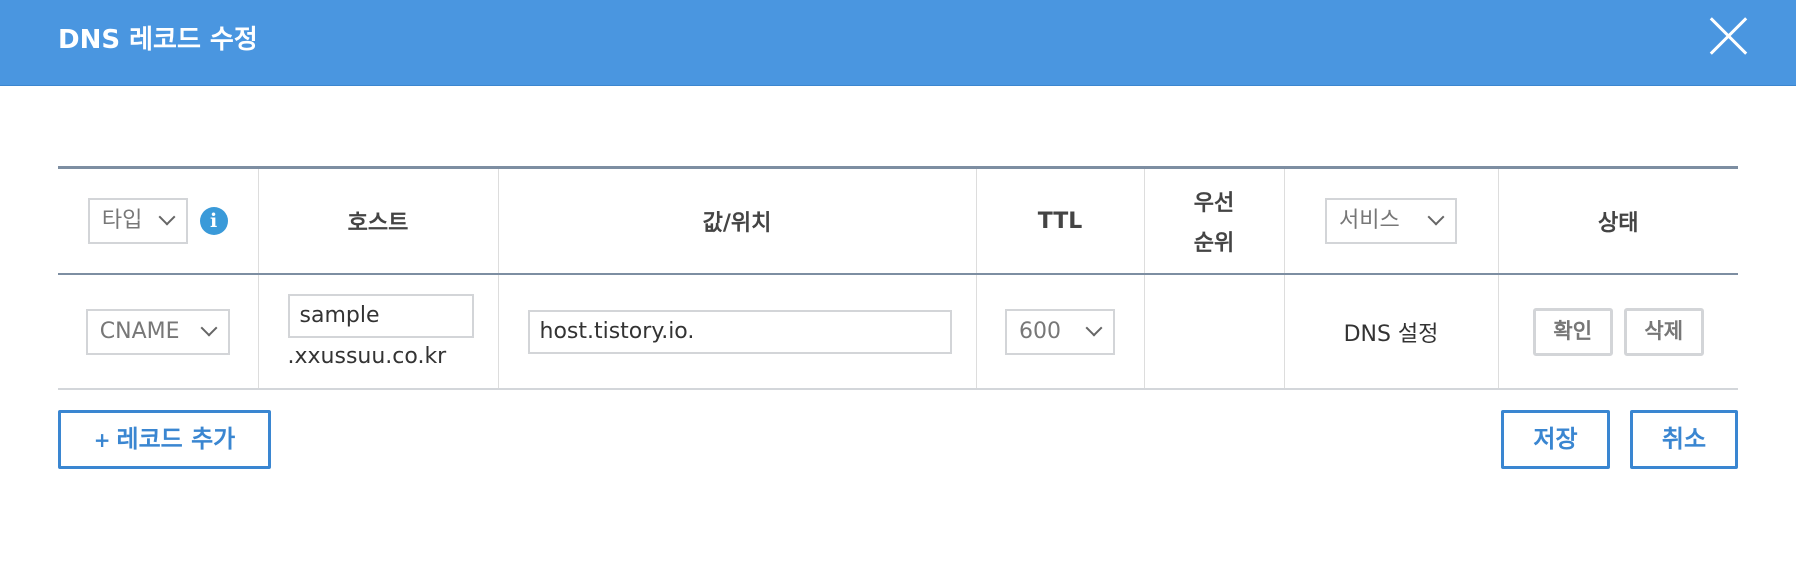  Describe the element at coordinates (176, 439) in the screenshot. I see `add-record-label: 레코드 추가` at that location.